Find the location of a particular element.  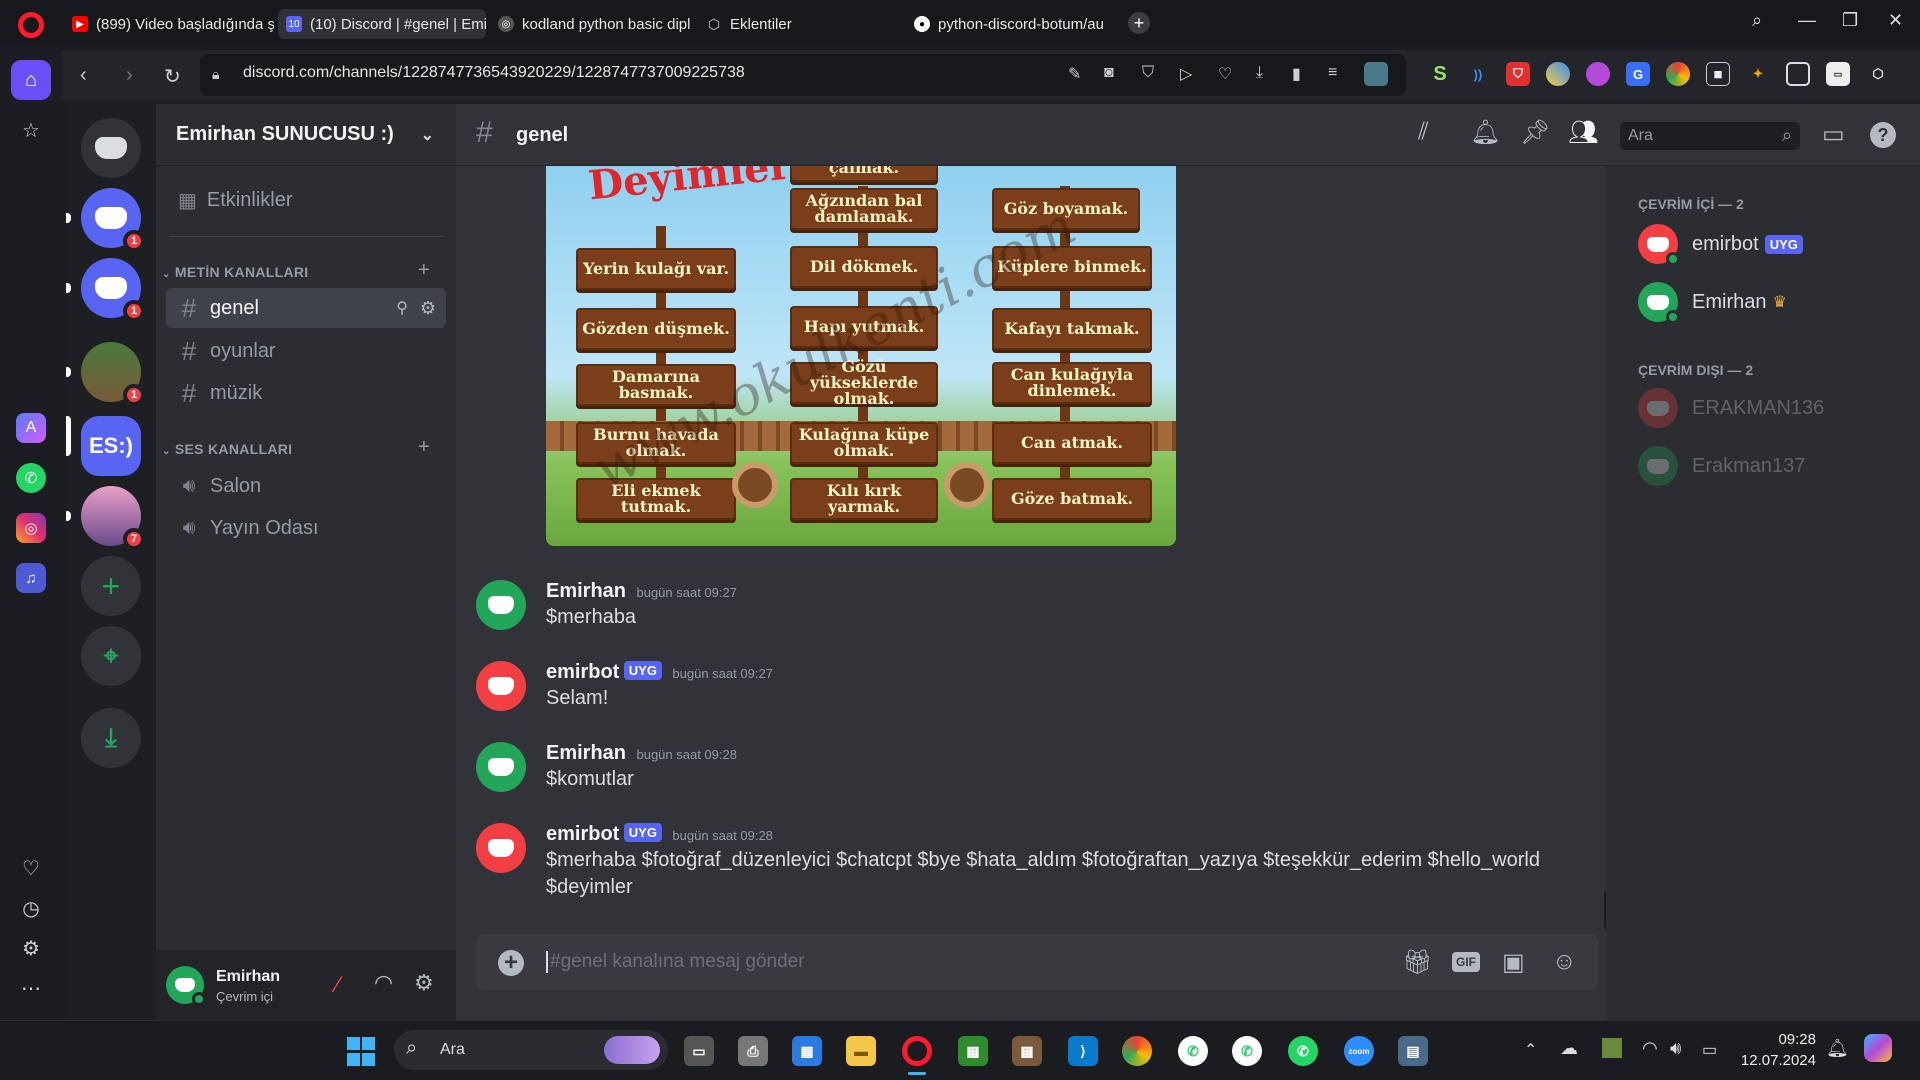

channel-oyunlar: # oyunlar is located at coordinates (306, 351).